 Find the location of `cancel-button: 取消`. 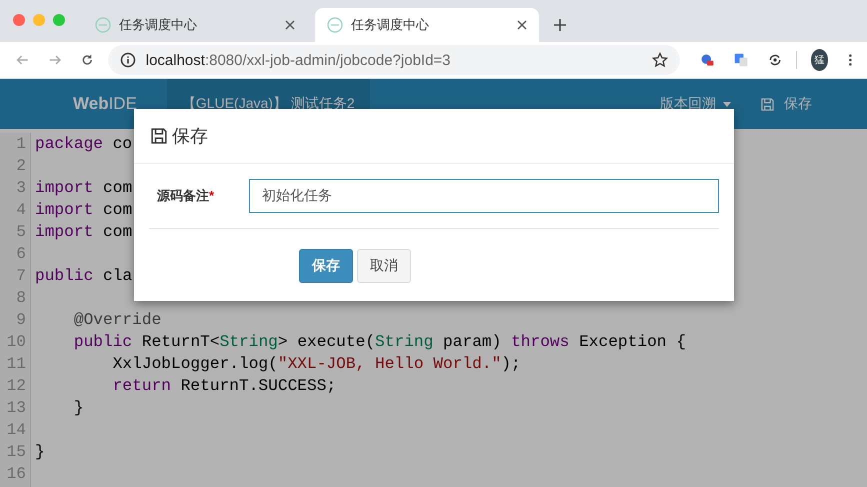

cancel-button: 取消 is located at coordinates (384, 266).